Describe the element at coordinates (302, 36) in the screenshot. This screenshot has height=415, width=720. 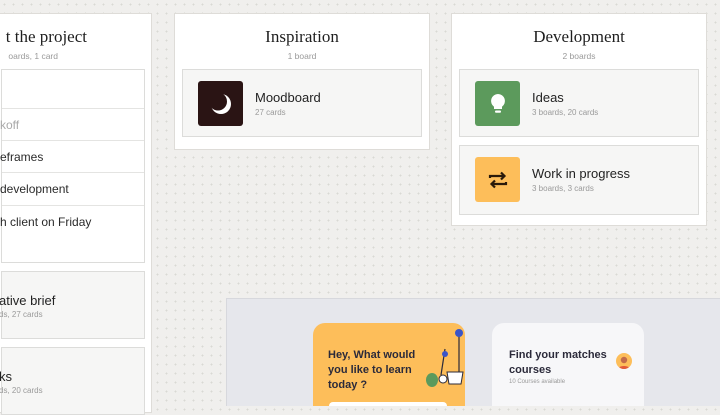
I see `column-title: Inspiration` at that location.